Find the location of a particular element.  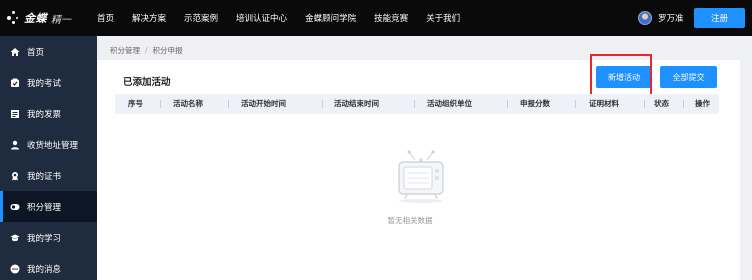

section-title: 已添加活动 is located at coordinates (147, 82).